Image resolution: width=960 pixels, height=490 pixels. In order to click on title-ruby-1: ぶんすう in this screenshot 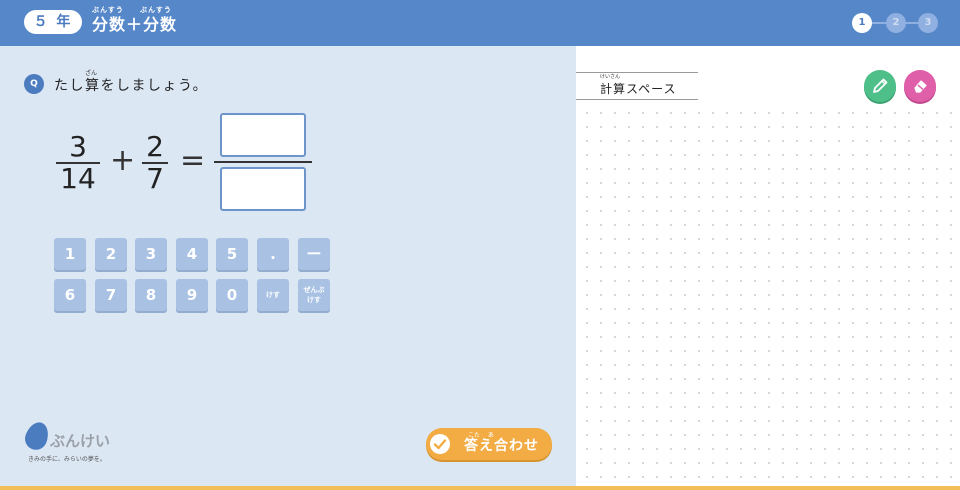, I will do `click(108, 10)`.